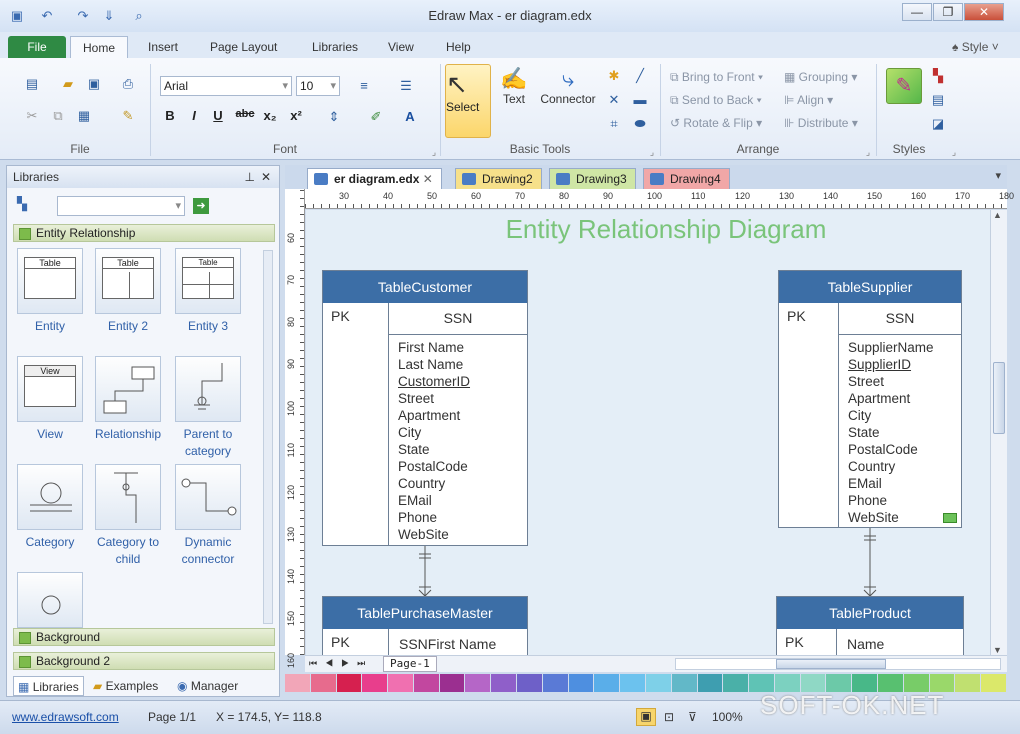 This screenshot has width=1020, height=734. I want to click on shape-category-to-child, so click(128, 497).